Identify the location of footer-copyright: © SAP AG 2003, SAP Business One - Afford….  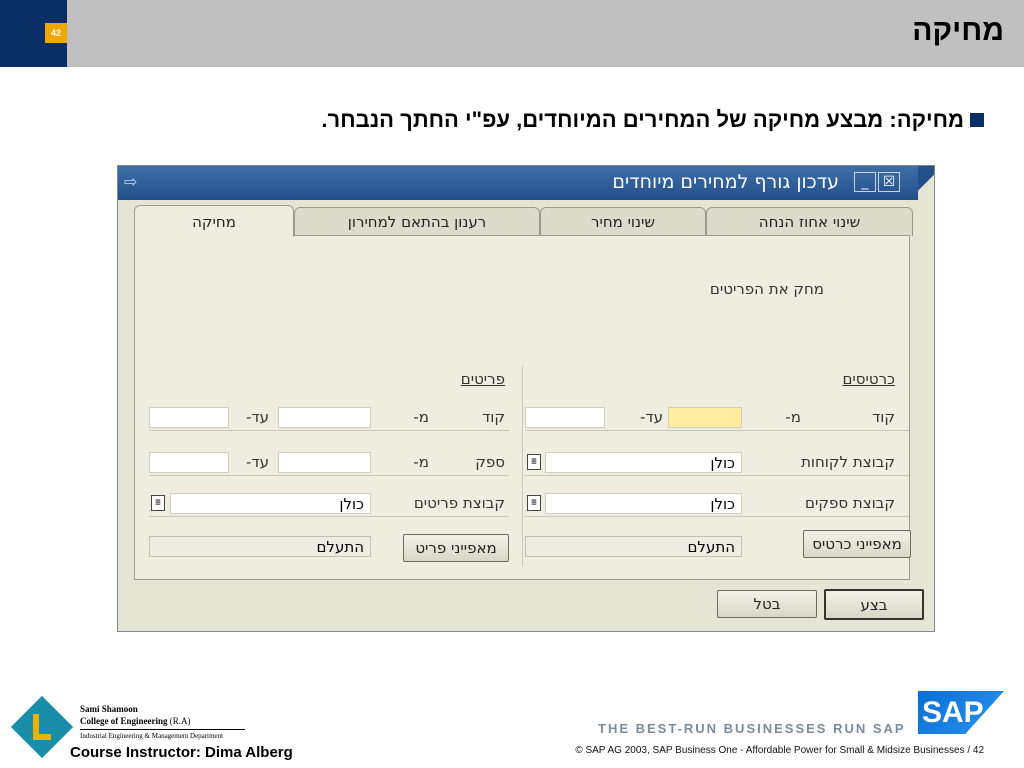
(779, 750).